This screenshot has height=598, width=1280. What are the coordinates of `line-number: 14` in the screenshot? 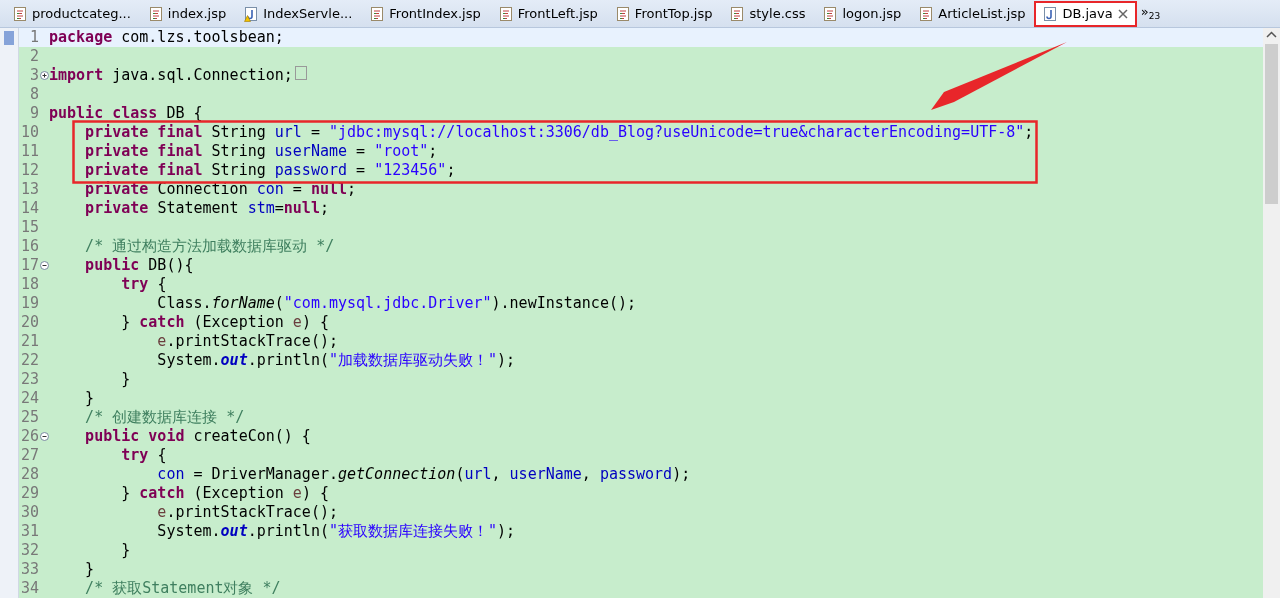 It's located at (29, 208).